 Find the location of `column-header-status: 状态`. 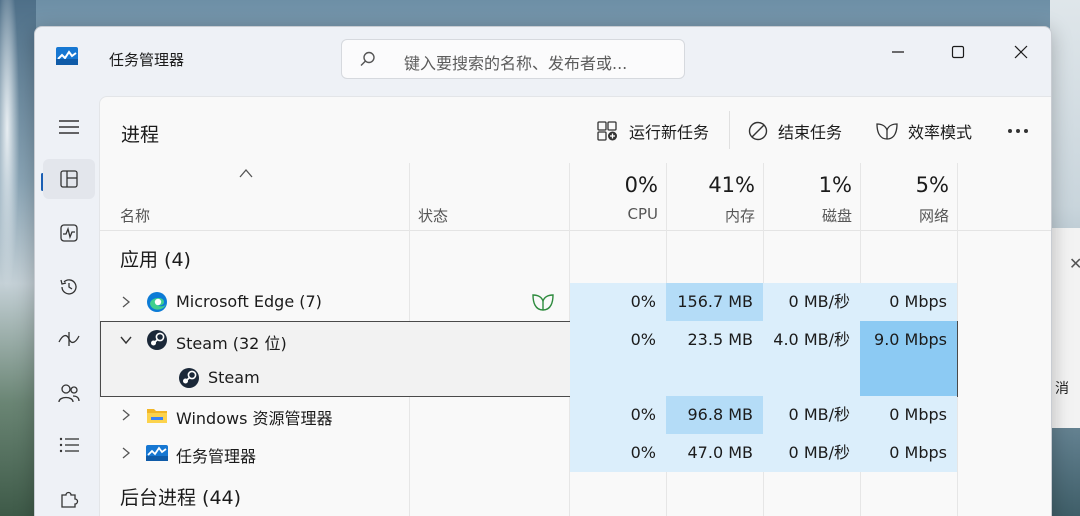

column-header-status: 状态 is located at coordinates (433, 215).